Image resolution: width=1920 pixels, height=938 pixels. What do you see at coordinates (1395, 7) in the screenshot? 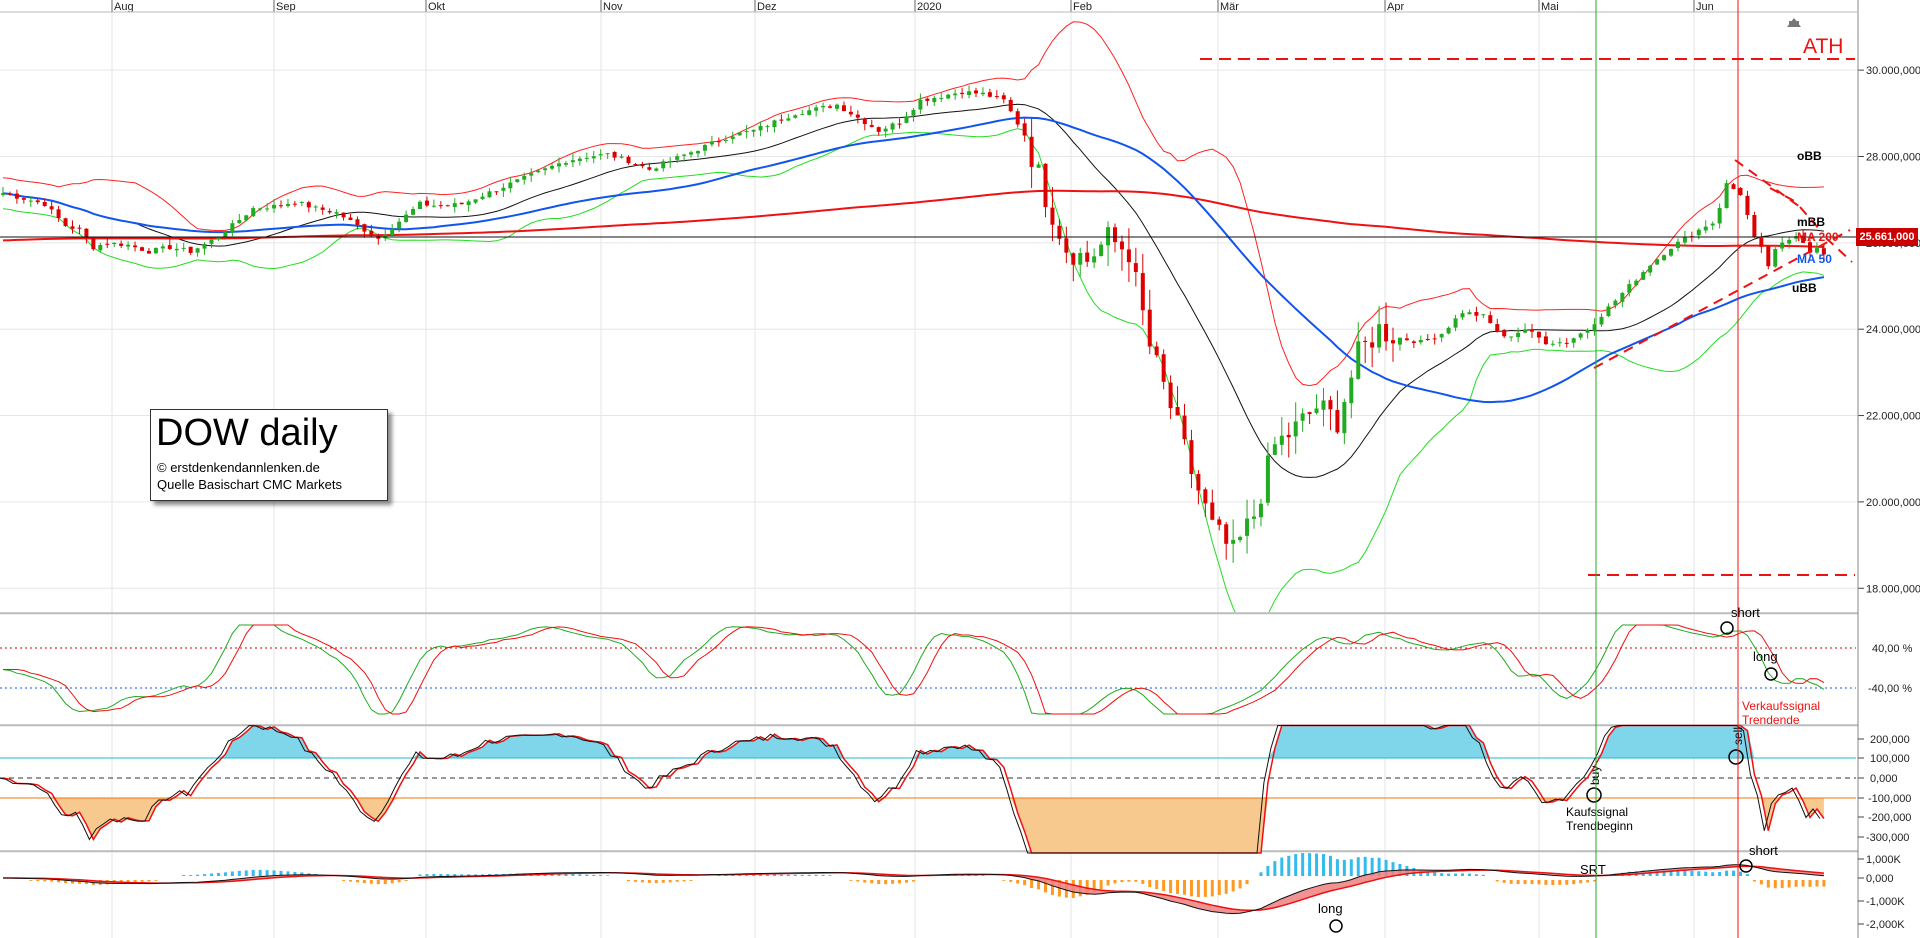
I see `month-label: Apr` at bounding box center [1395, 7].